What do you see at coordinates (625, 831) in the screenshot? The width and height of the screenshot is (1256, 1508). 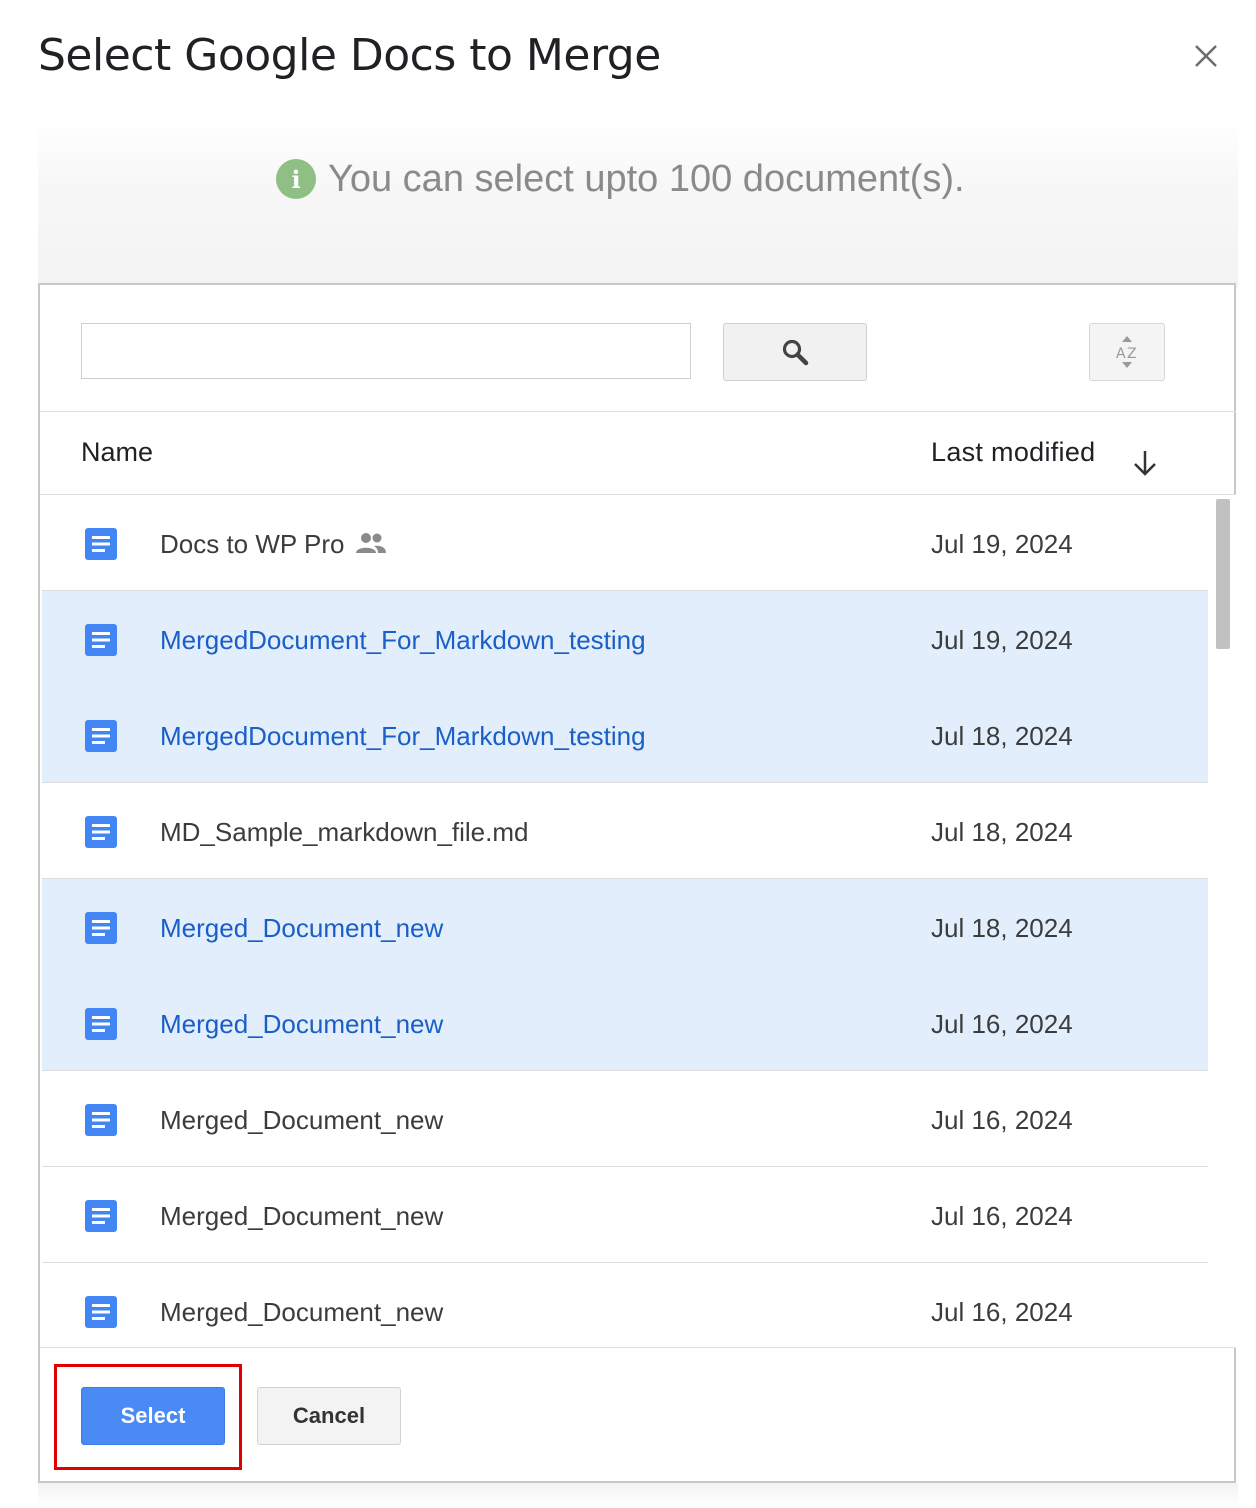 I see `file-row: MD_Sample_markdown_file.md Jul 18, 2024` at bounding box center [625, 831].